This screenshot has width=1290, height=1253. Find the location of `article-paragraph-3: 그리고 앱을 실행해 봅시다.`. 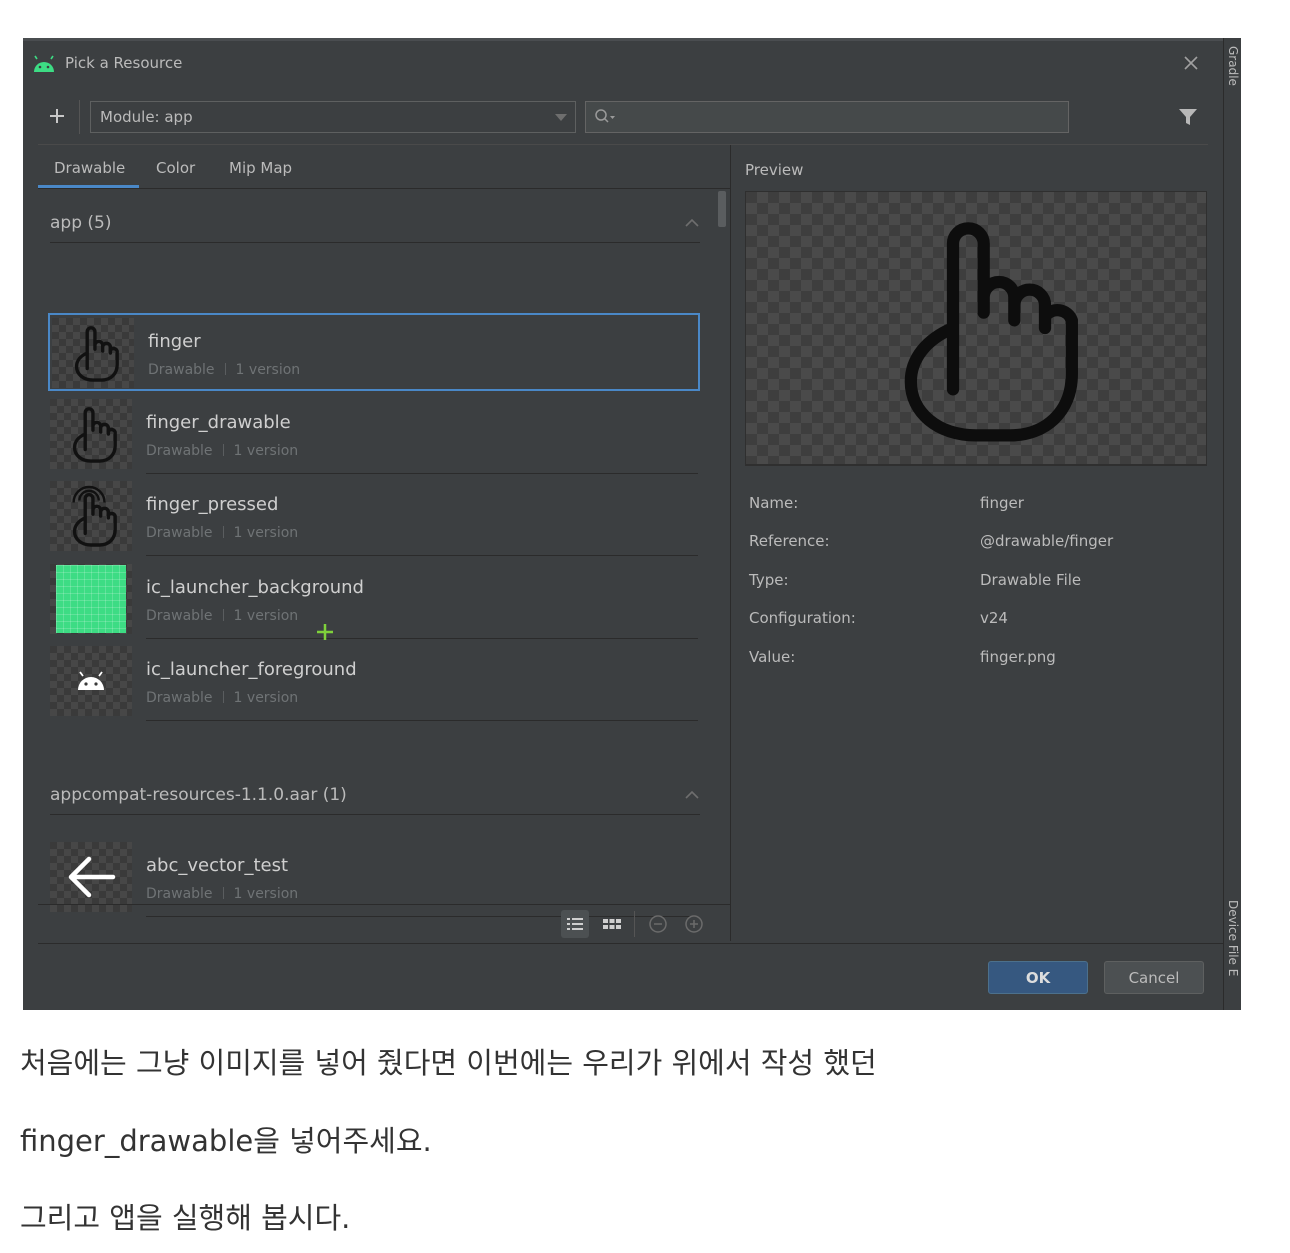

article-paragraph-3: 그리고 앱을 실행해 봅시다. is located at coordinates (185, 1218).